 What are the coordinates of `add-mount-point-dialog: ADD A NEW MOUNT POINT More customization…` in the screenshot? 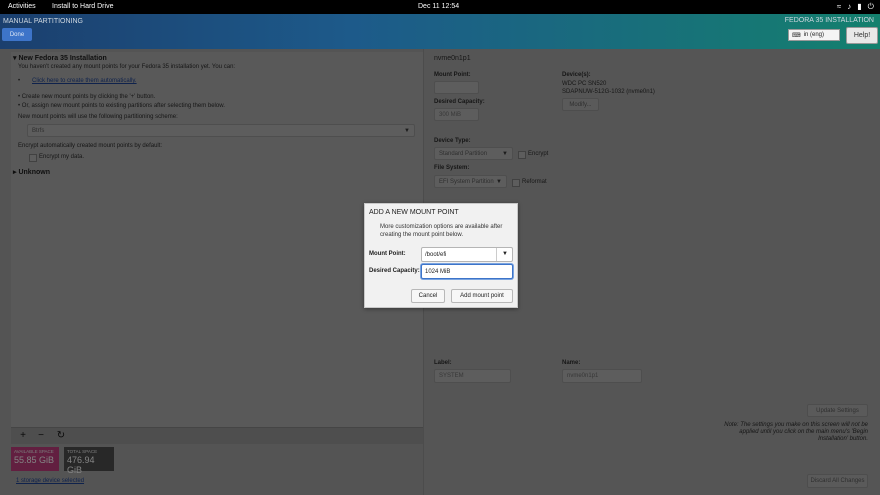 It's located at (441, 255).